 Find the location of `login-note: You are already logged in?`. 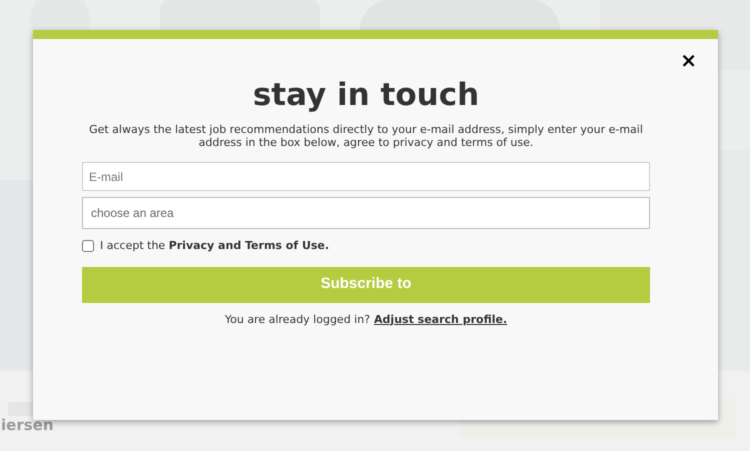

login-note: You are already logged in? is located at coordinates (297, 320).